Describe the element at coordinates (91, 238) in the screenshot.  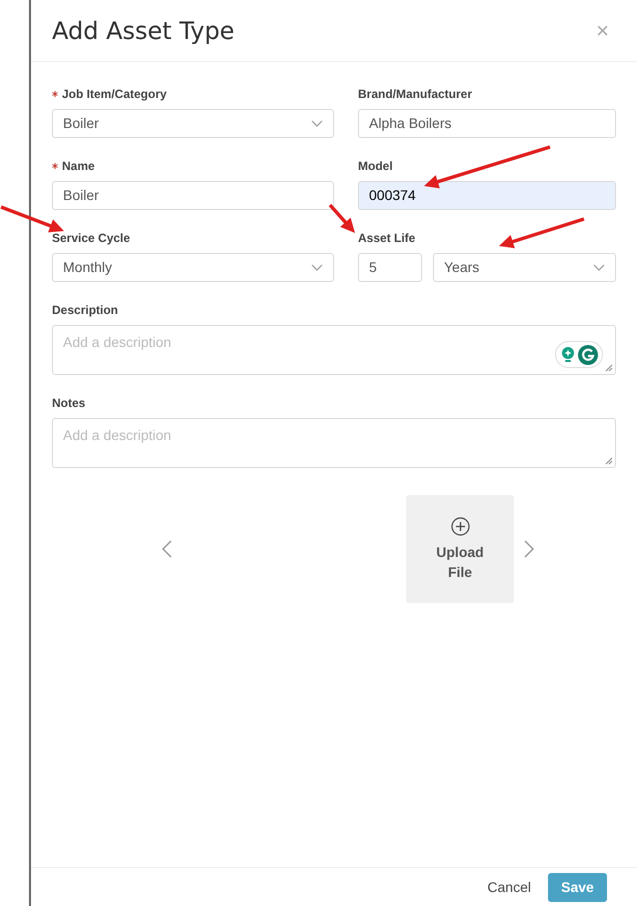
I see `field-label: Service Cycle` at that location.